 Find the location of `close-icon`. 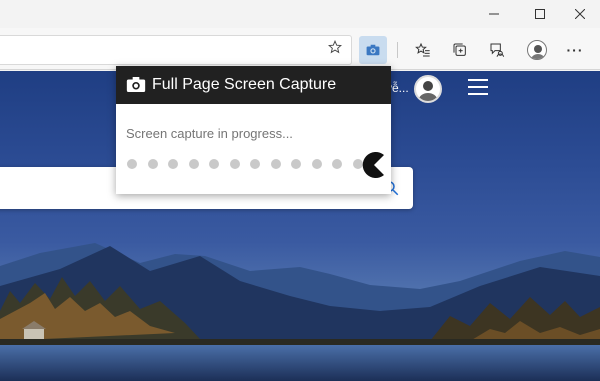

close-icon is located at coordinates (580, 14).